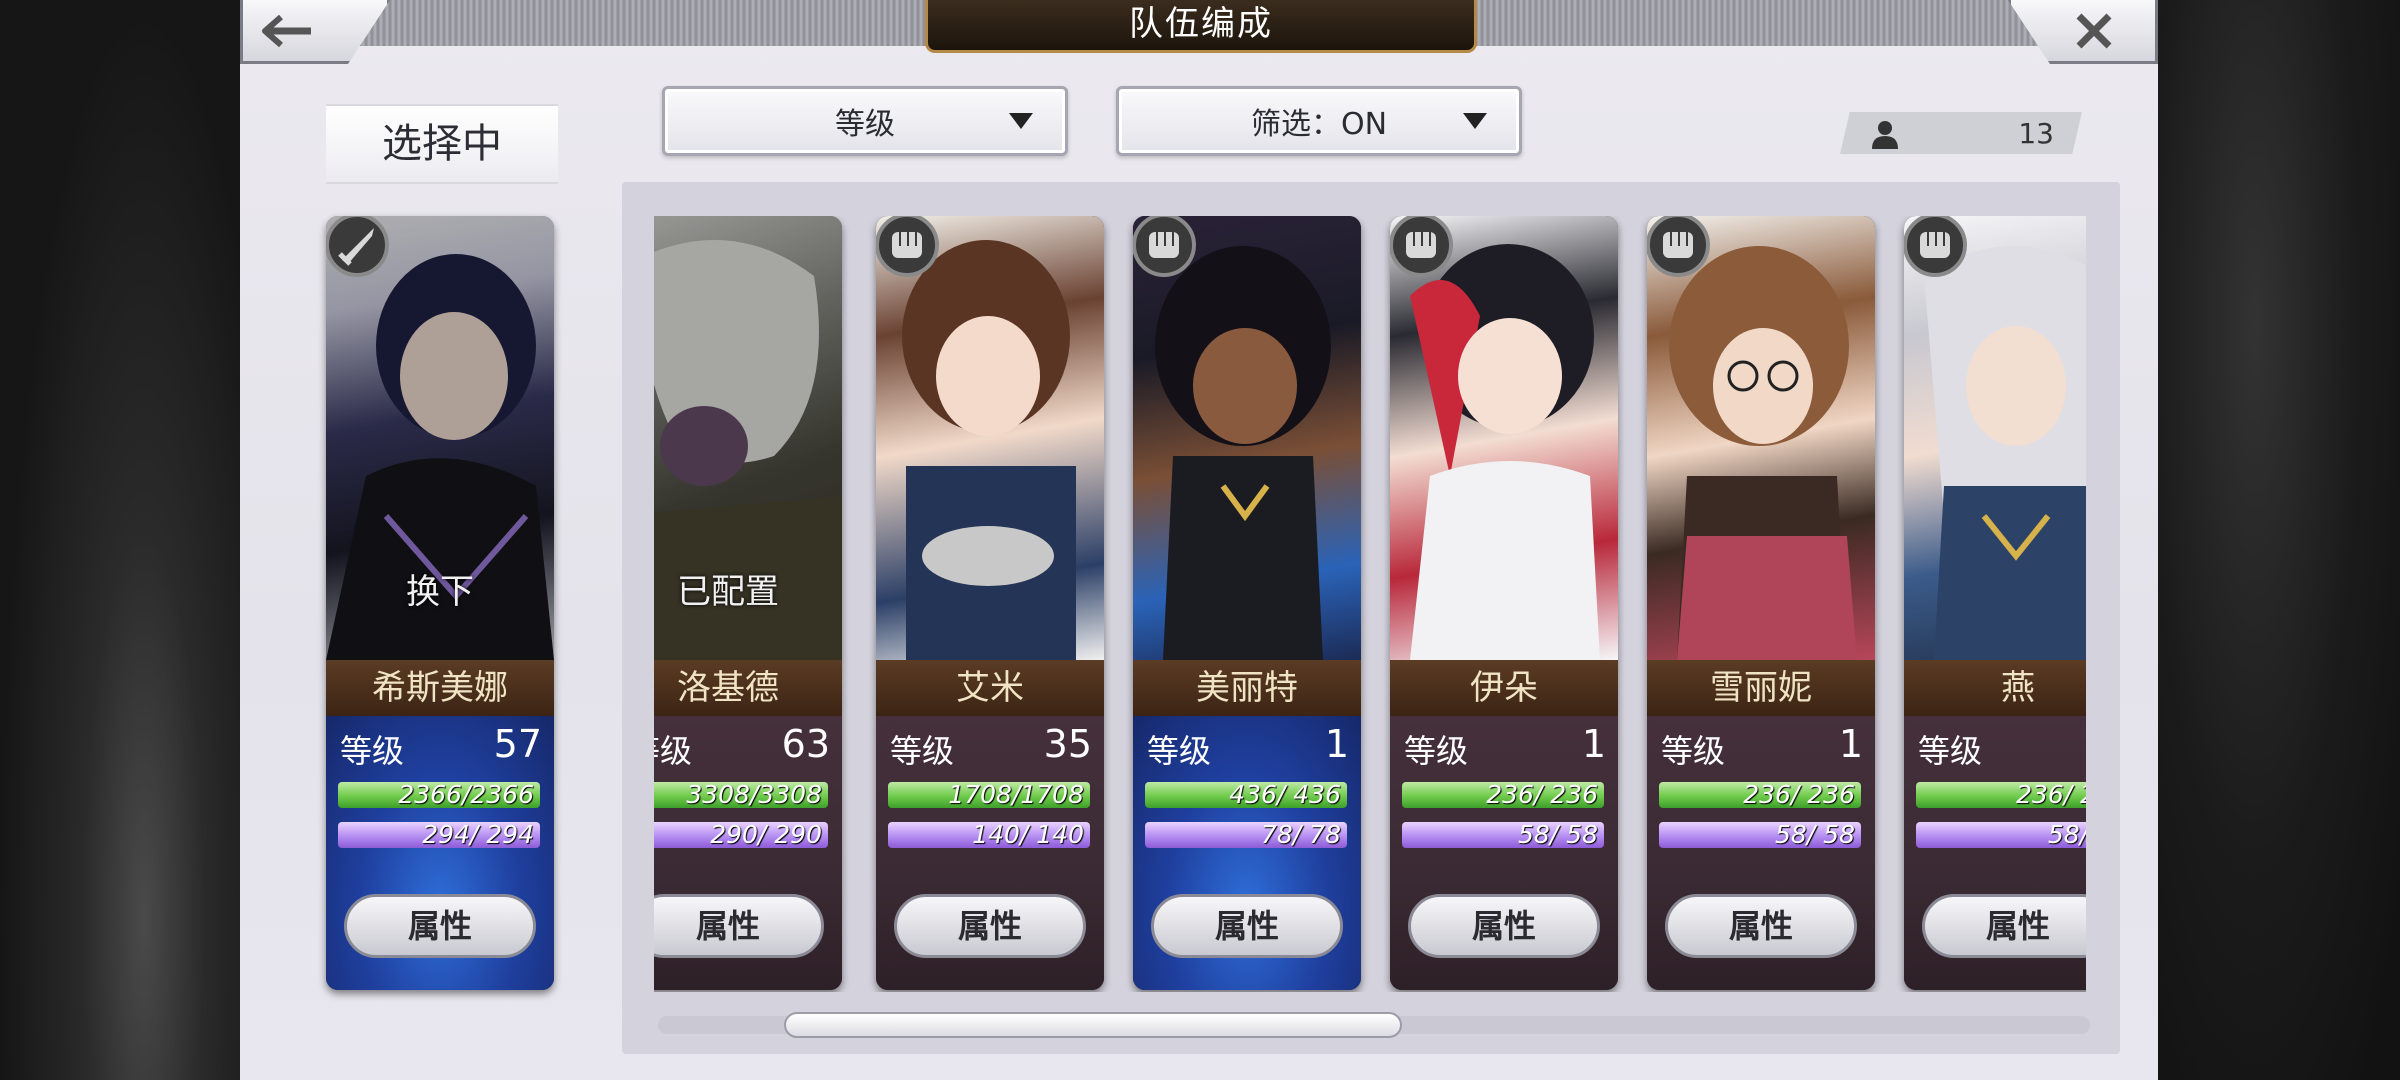  What do you see at coordinates (517, 744) in the screenshot?
I see `level-value: 57` at bounding box center [517, 744].